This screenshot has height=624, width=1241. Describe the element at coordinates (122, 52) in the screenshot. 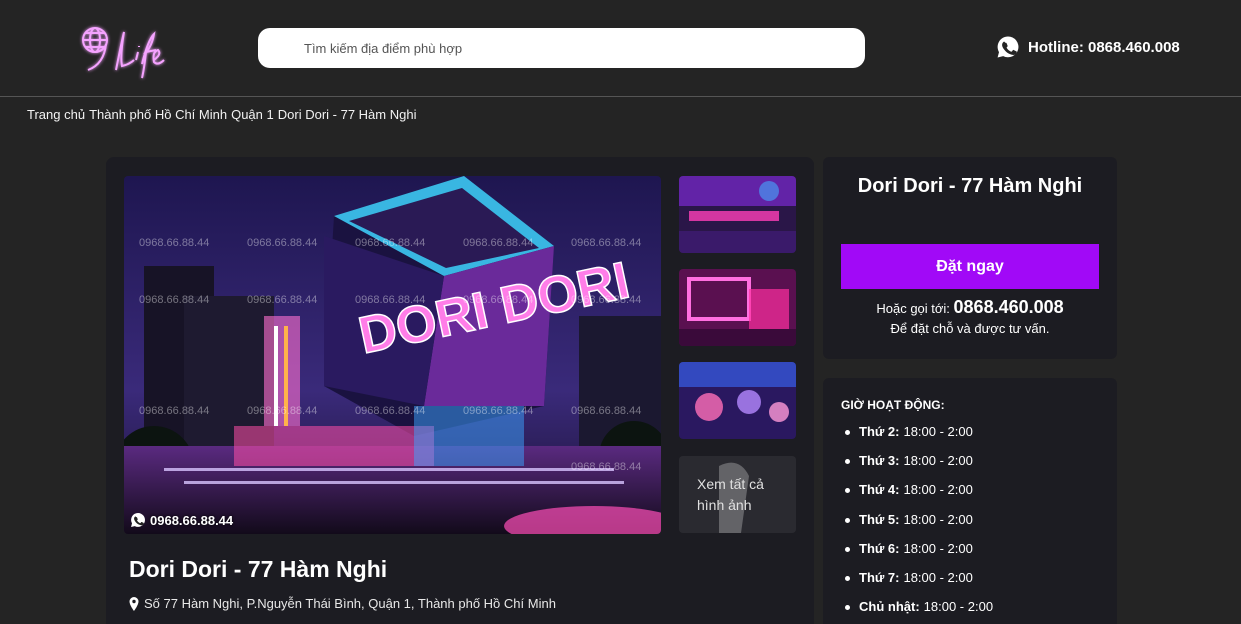

I see `site-logo` at that location.